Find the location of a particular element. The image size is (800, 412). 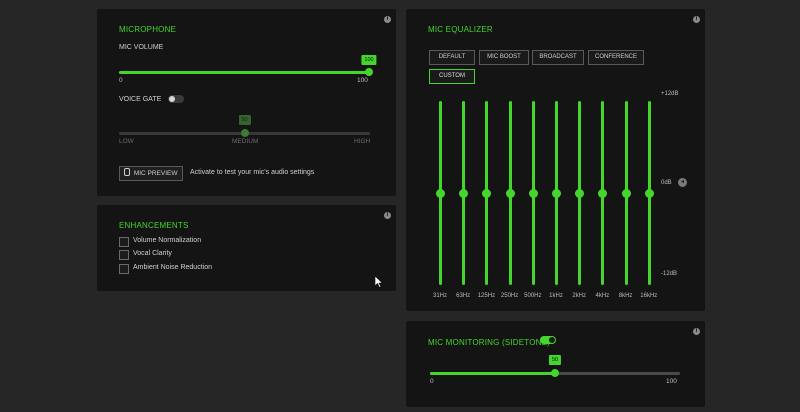

mic-volume-max: 100 is located at coordinates (362, 80).